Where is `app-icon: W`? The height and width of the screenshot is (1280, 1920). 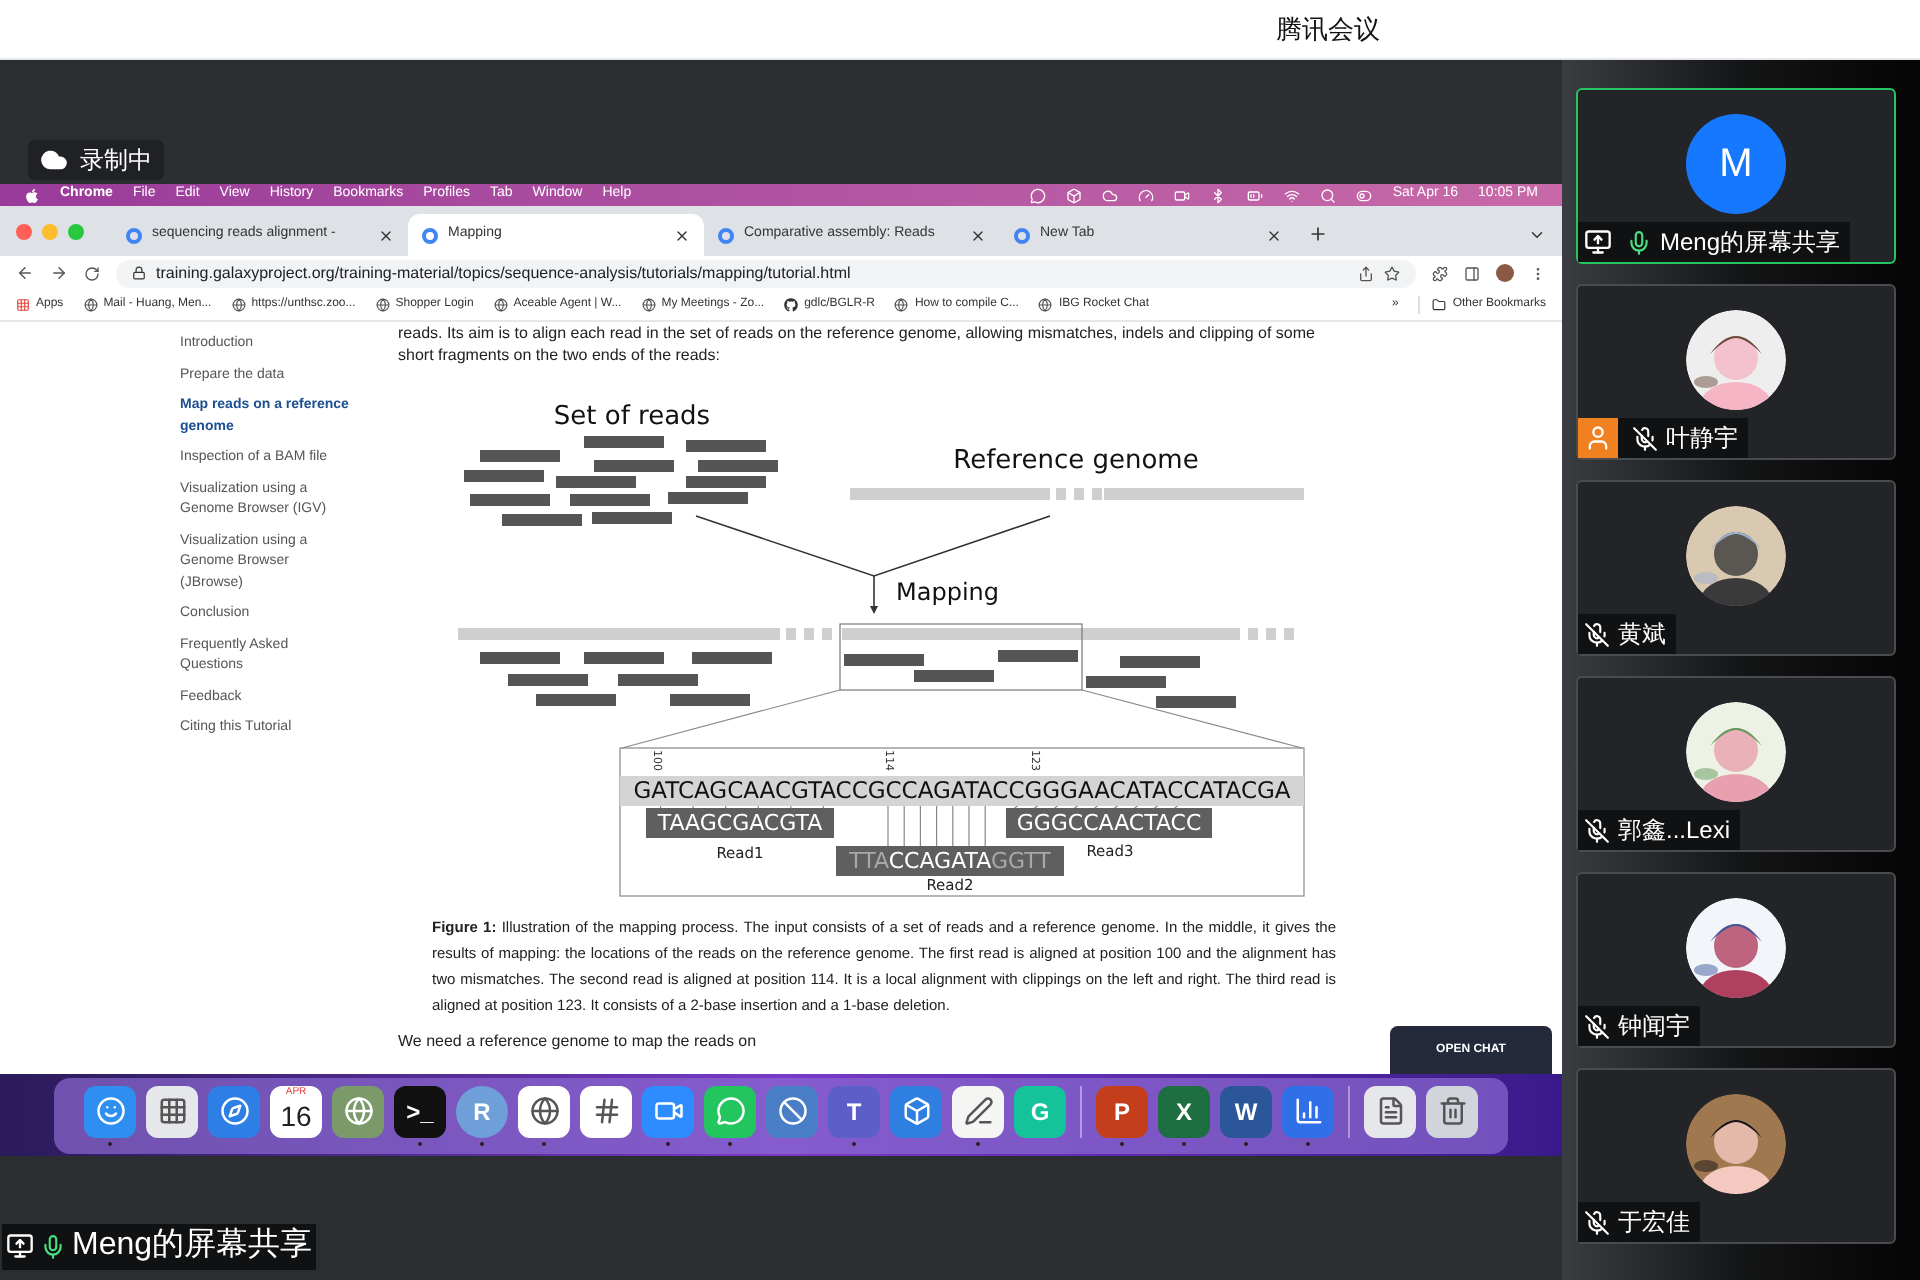 app-icon: W is located at coordinates (1246, 1111).